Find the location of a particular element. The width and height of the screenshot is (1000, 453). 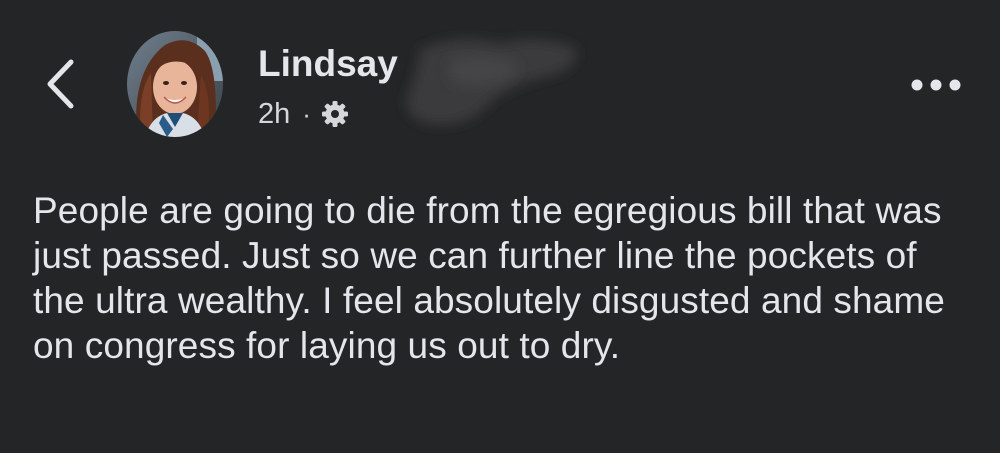

avatar is located at coordinates (175, 84).